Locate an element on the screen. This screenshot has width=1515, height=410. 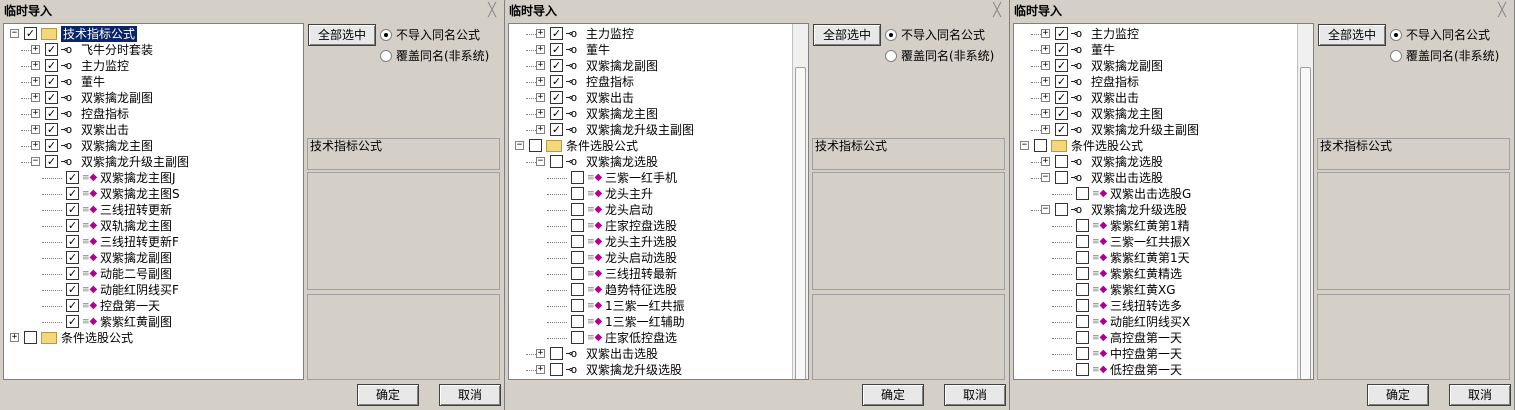
scrollbar-thumb is located at coordinates (800, 223).